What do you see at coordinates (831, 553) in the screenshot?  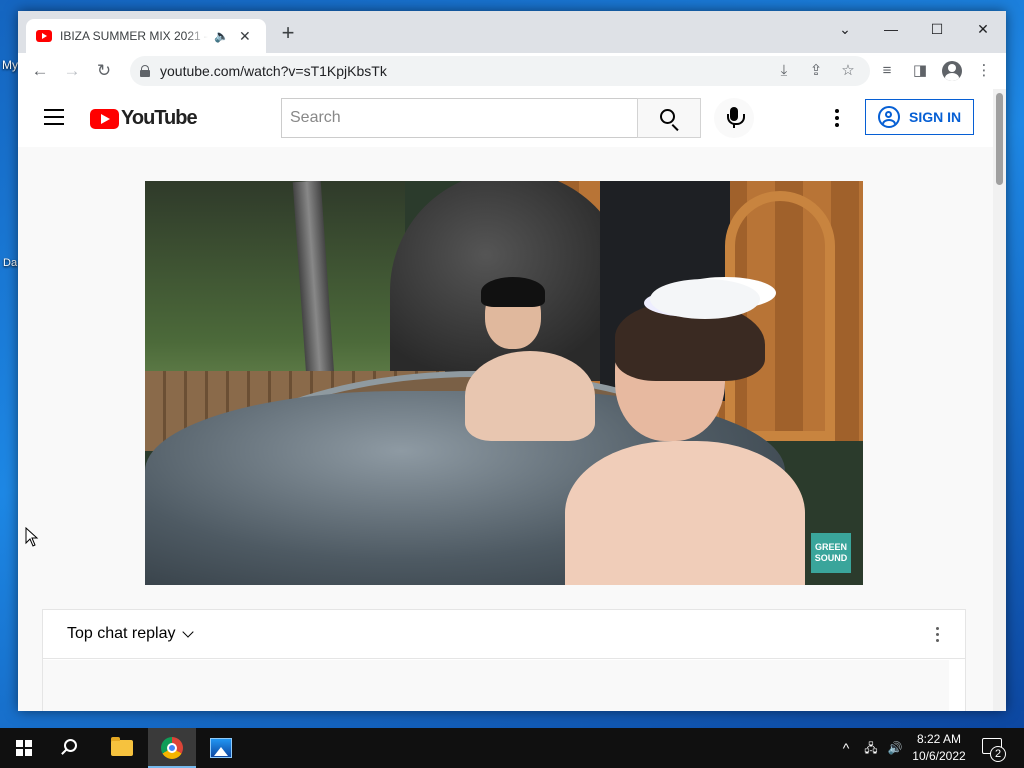 I see `channel-watermark: GREEN SOUND` at bounding box center [831, 553].